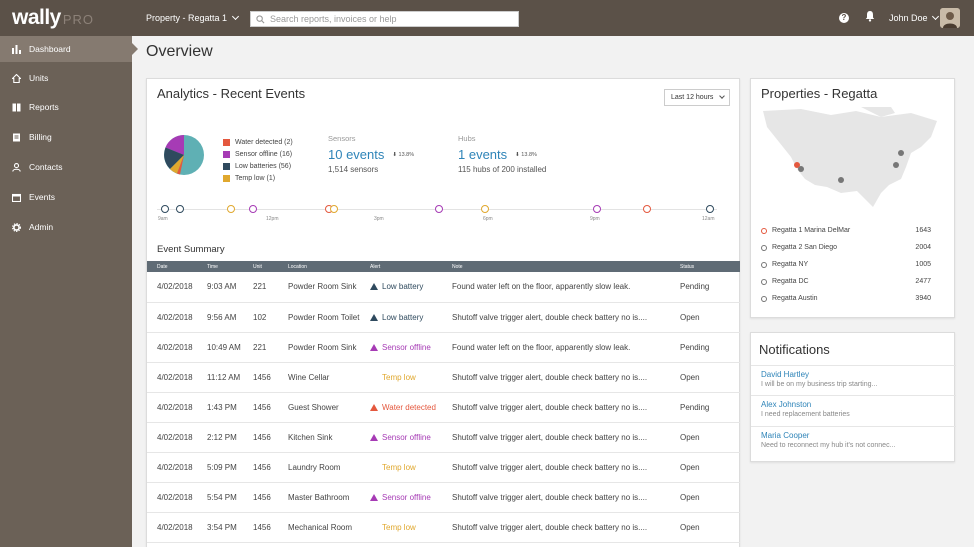 The image size is (974, 547). I want to click on property-row: Regatta DC 2477, so click(846, 281).